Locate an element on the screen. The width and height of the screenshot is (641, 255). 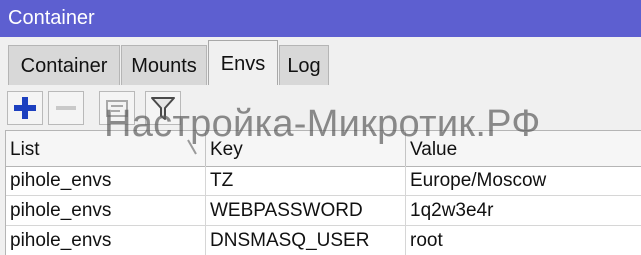
filter-button is located at coordinates (163, 108).